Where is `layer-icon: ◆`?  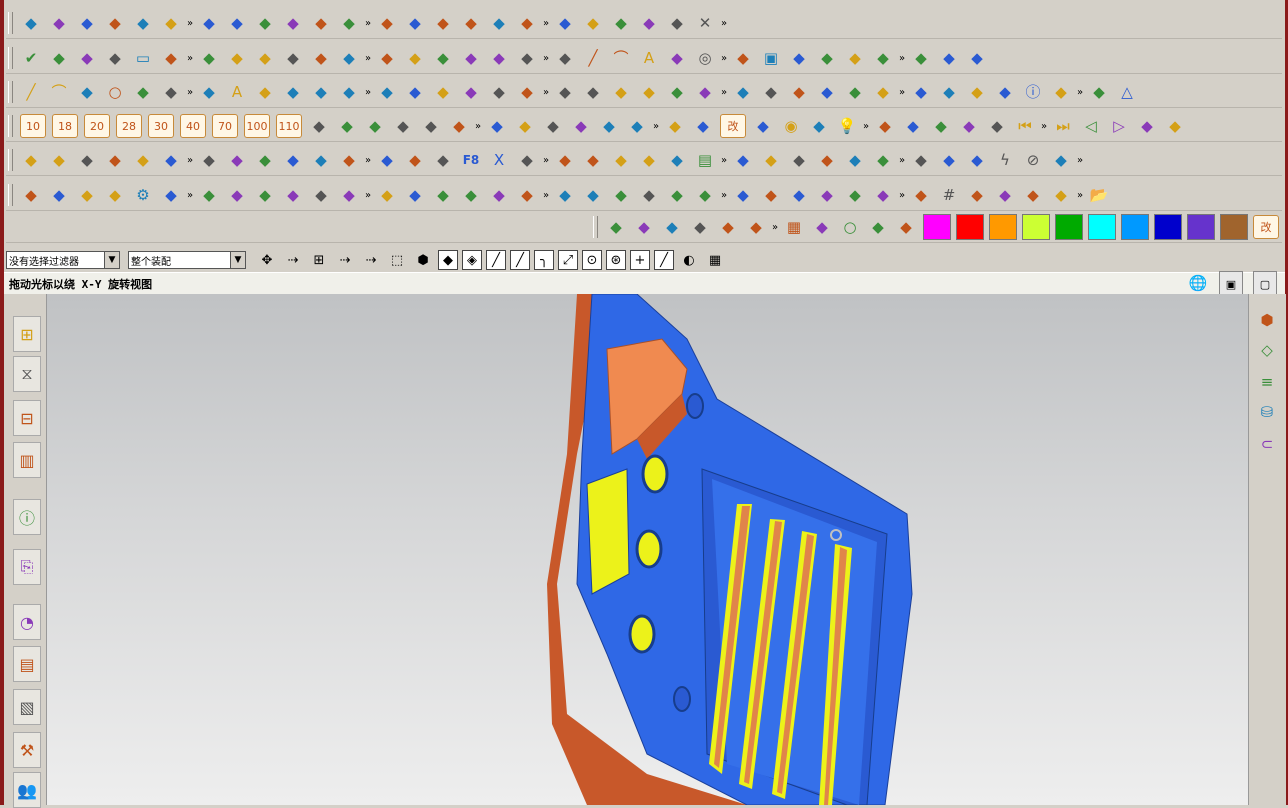 layer-icon: ◆ is located at coordinates (59, 23).